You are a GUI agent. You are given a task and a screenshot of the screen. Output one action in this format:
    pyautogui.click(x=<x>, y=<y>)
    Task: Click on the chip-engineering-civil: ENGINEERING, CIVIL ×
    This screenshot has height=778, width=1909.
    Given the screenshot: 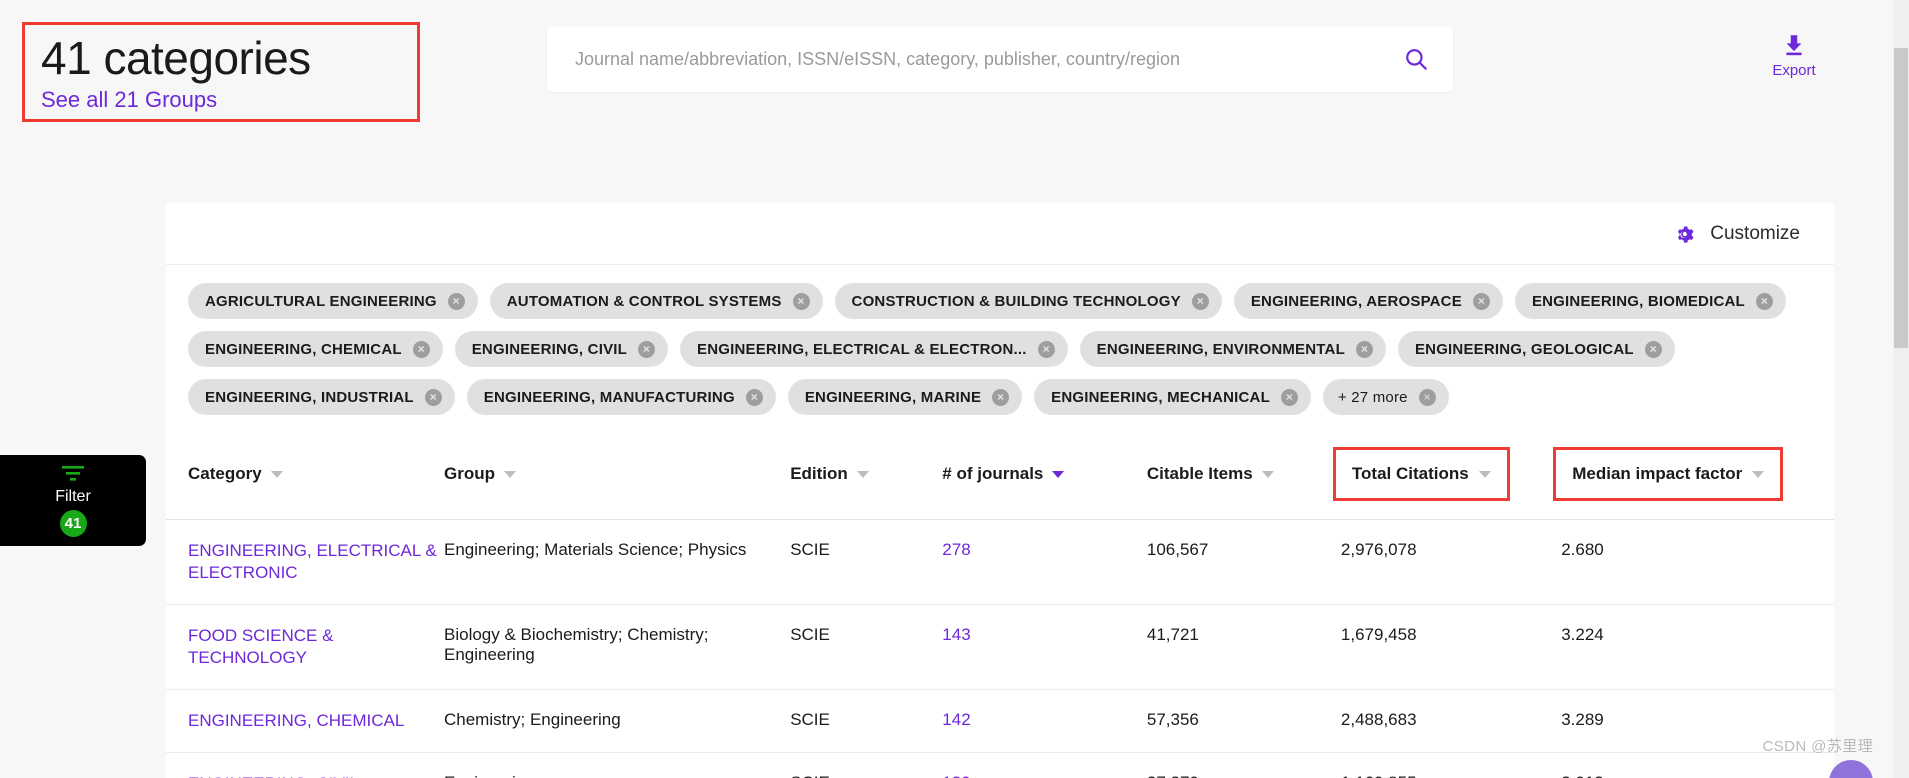 What is the action you would take?
    pyautogui.click(x=561, y=349)
    